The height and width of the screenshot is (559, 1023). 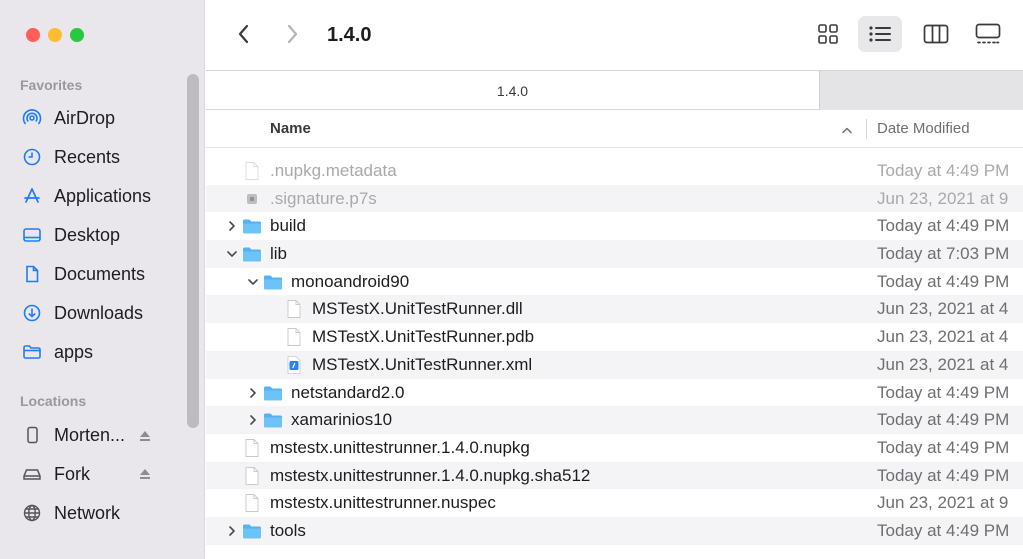 I want to click on sidebar-item-network: Network, so click(x=105, y=513).